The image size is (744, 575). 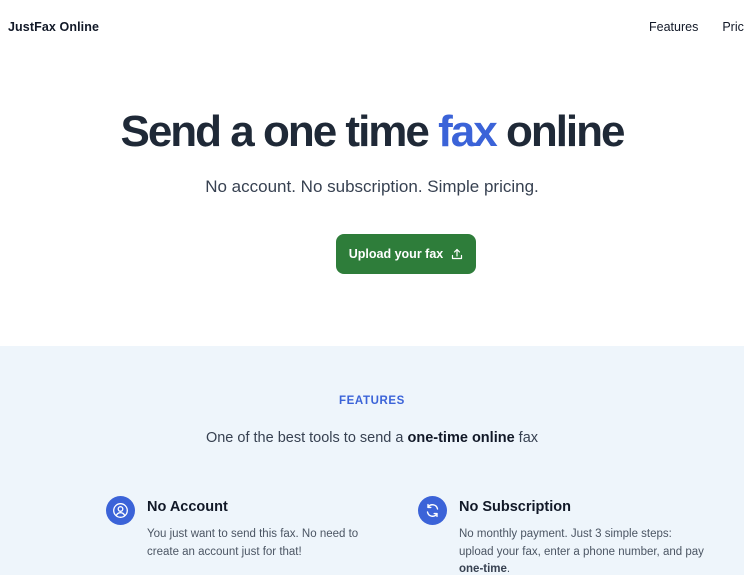 What do you see at coordinates (560, 131) in the screenshot?
I see `hero-title-after: online` at bounding box center [560, 131].